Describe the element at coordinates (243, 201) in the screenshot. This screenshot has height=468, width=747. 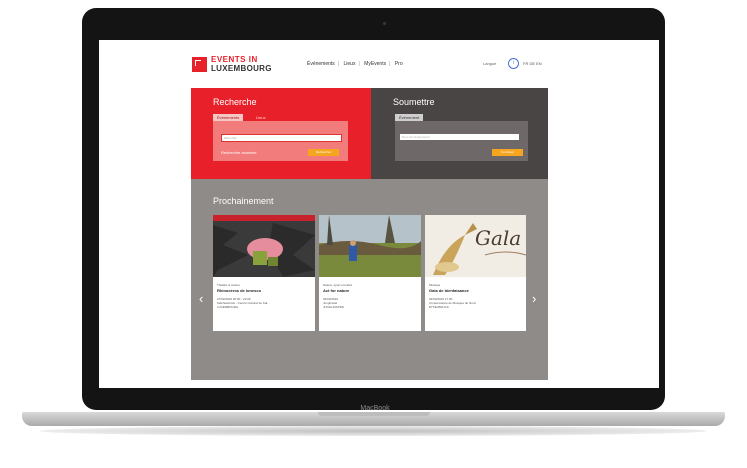
I see `upcoming-title: Prochainement` at that location.